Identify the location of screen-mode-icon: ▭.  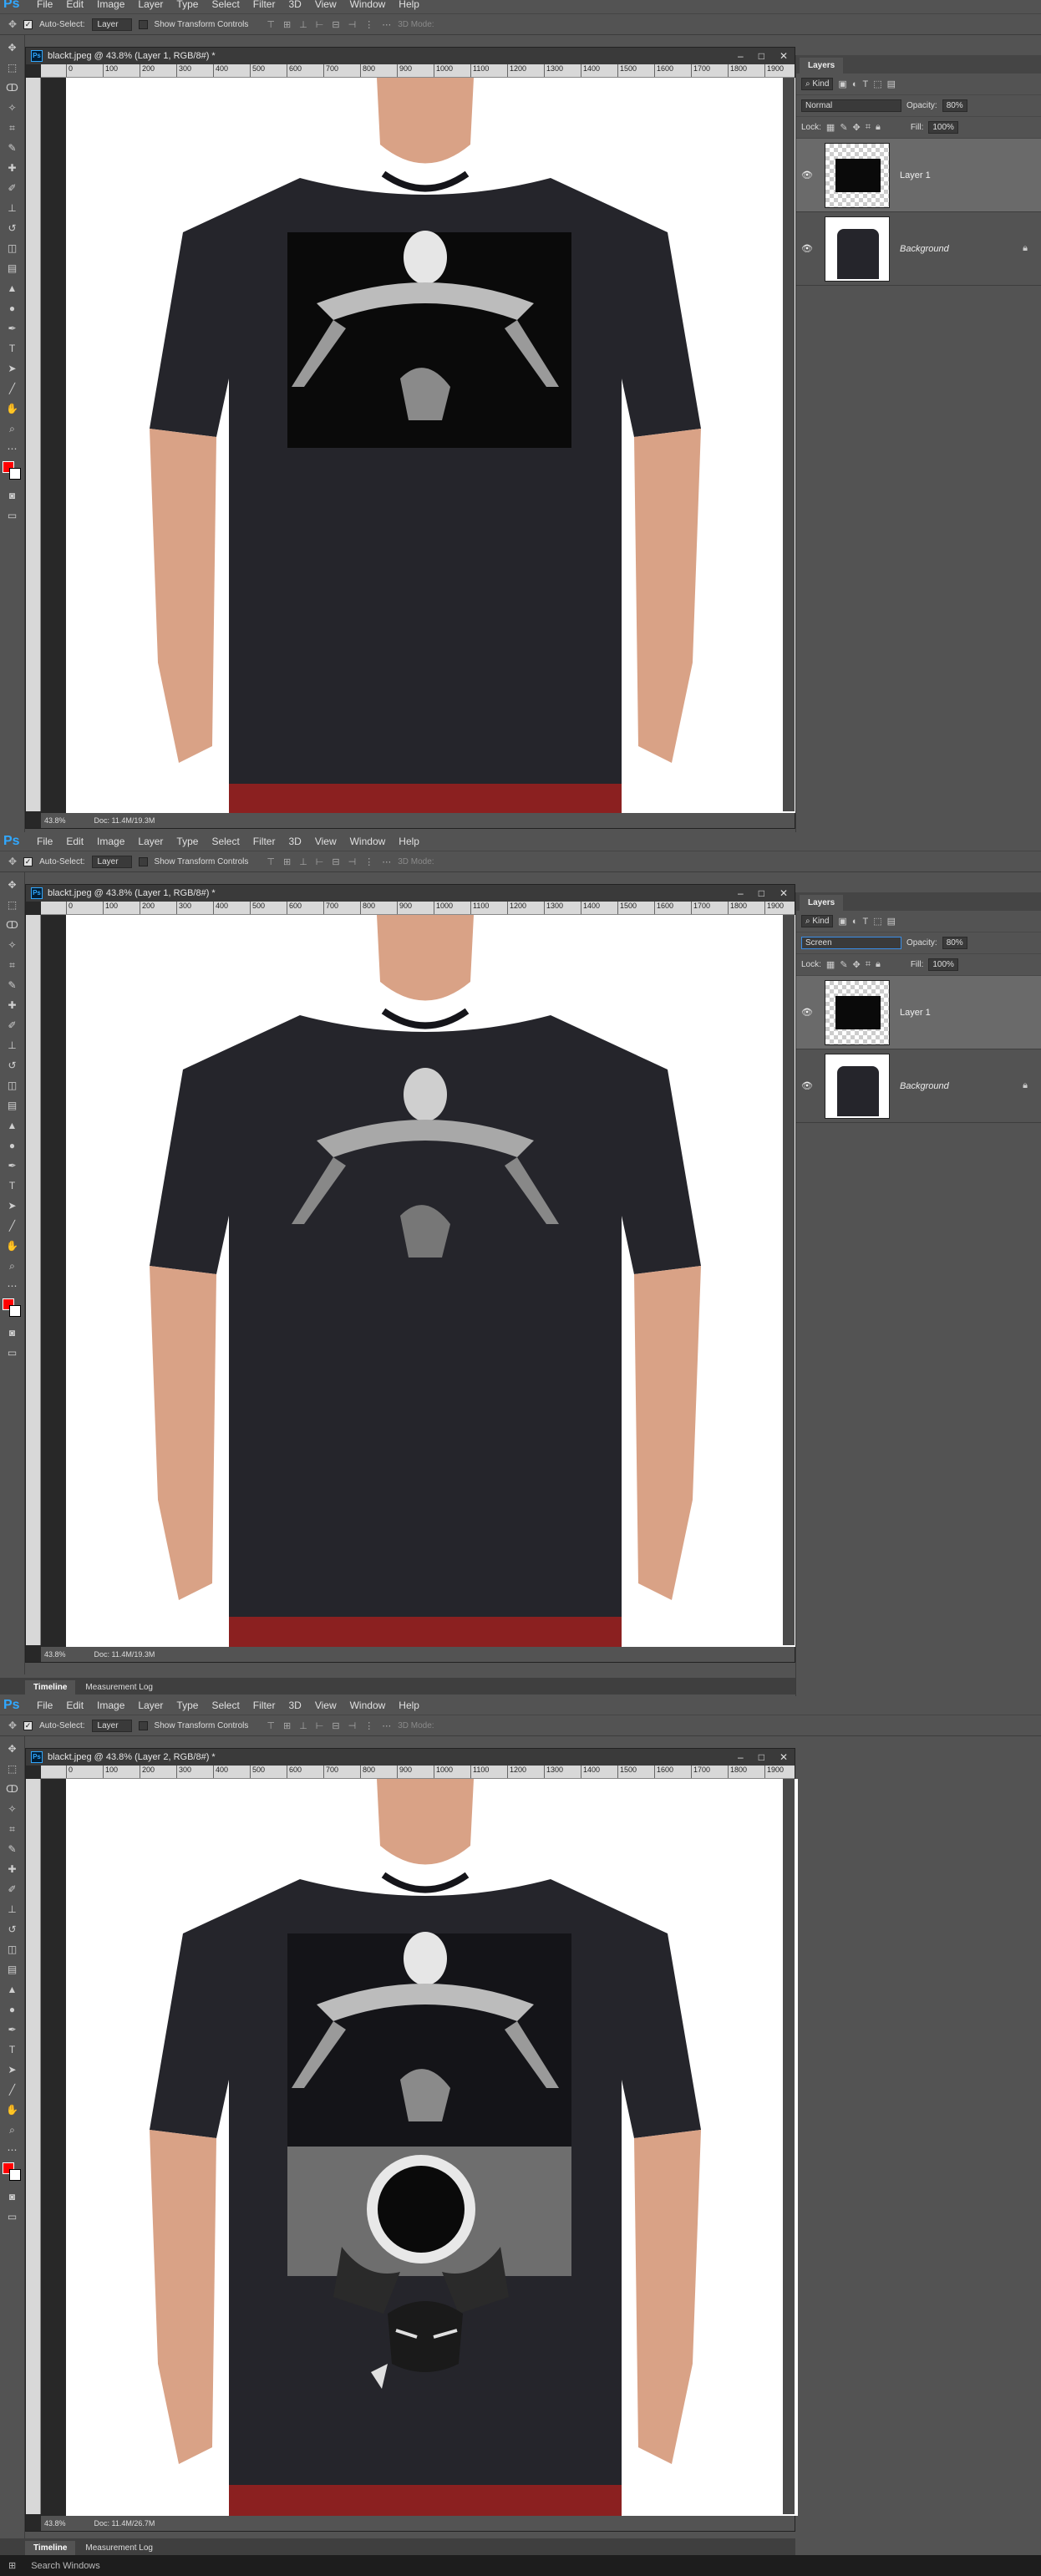
(12, 2216).